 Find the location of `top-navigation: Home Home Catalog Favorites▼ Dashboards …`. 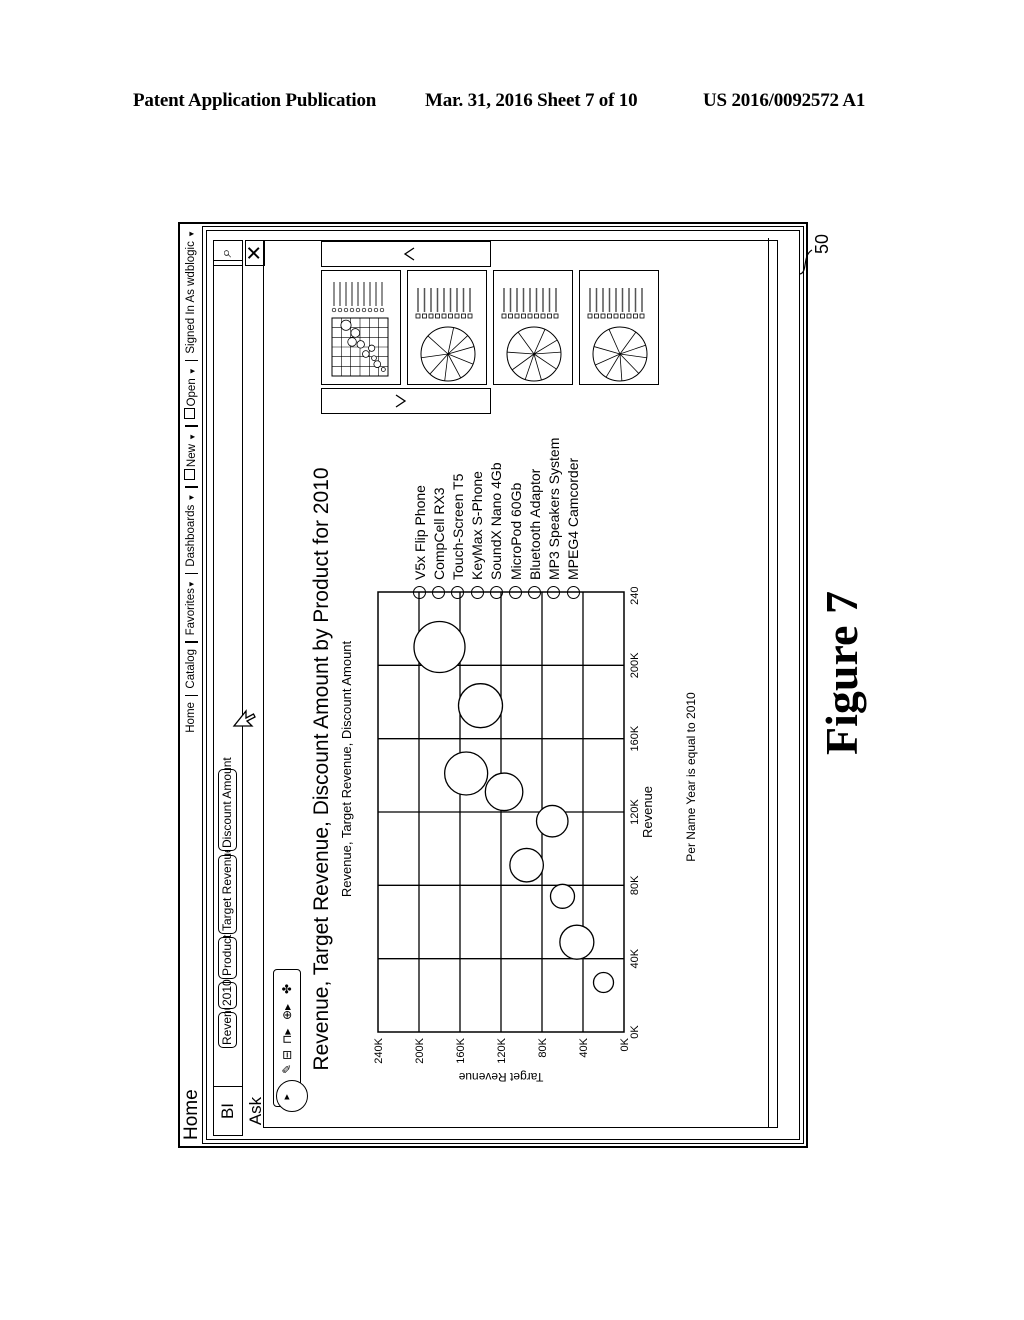

top-navigation: Home Home Catalog Favorites▼ Dashboards … is located at coordinates (191, 685).